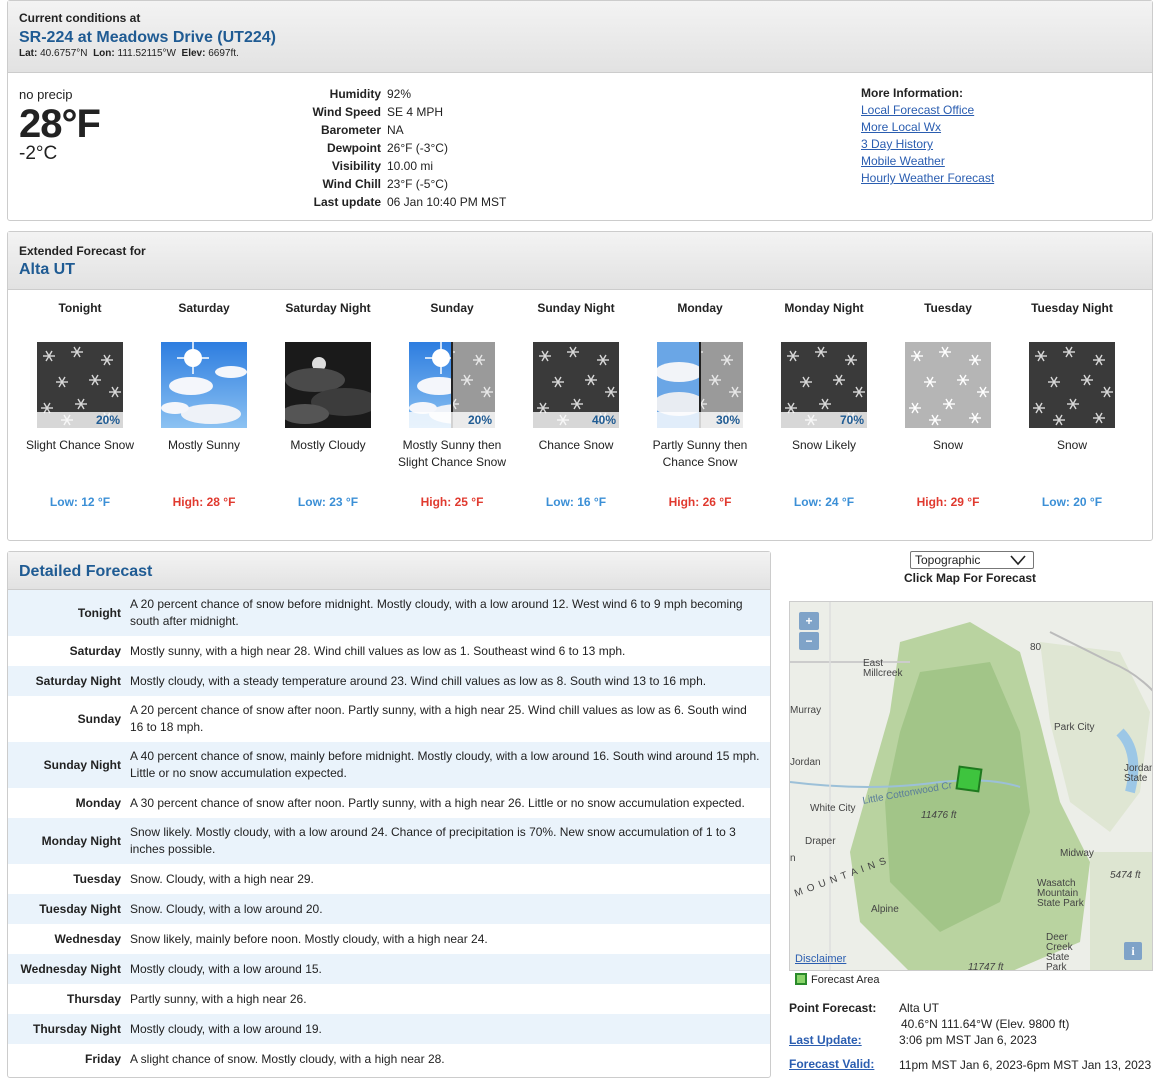 The width and height of the screenshot is (1162, 1088). I want to click on sun-then-snow-icon: 20%, so click(452, 385).